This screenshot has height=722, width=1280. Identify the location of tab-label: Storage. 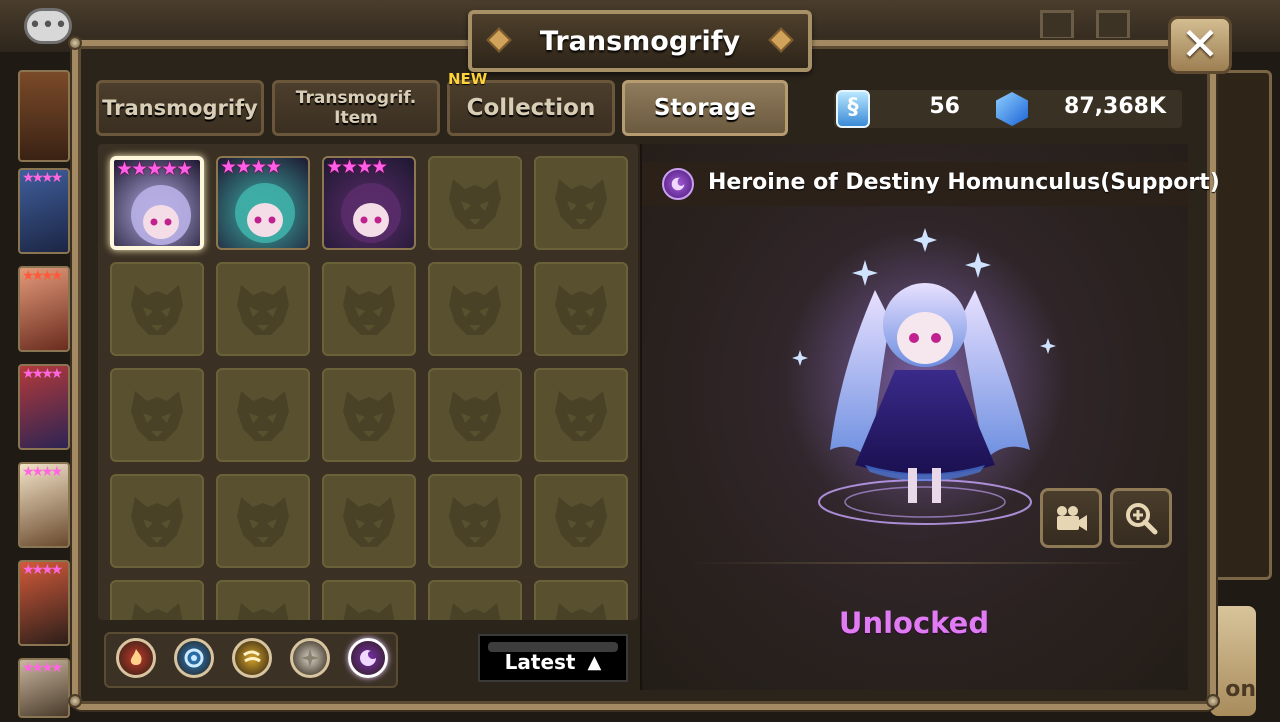
(705, 108).